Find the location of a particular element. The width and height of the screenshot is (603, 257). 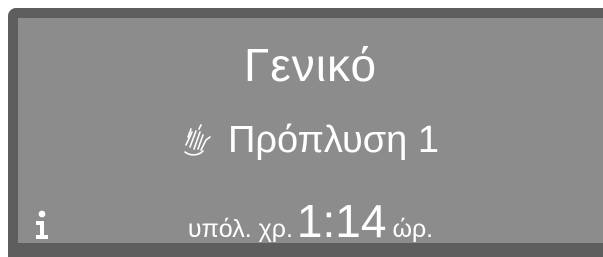

remaining-time-prefix: υπόλ. χρ. is located at coordinates (240, 229).